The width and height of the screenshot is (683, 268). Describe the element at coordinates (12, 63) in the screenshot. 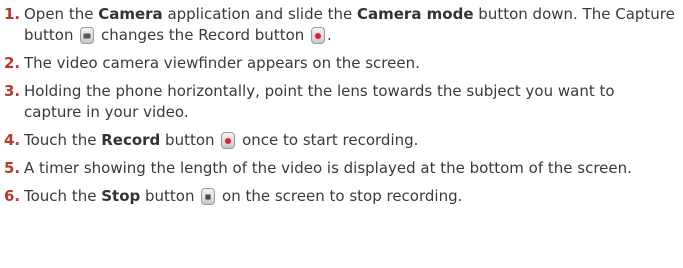

I see `step-number: 2.` at that location.